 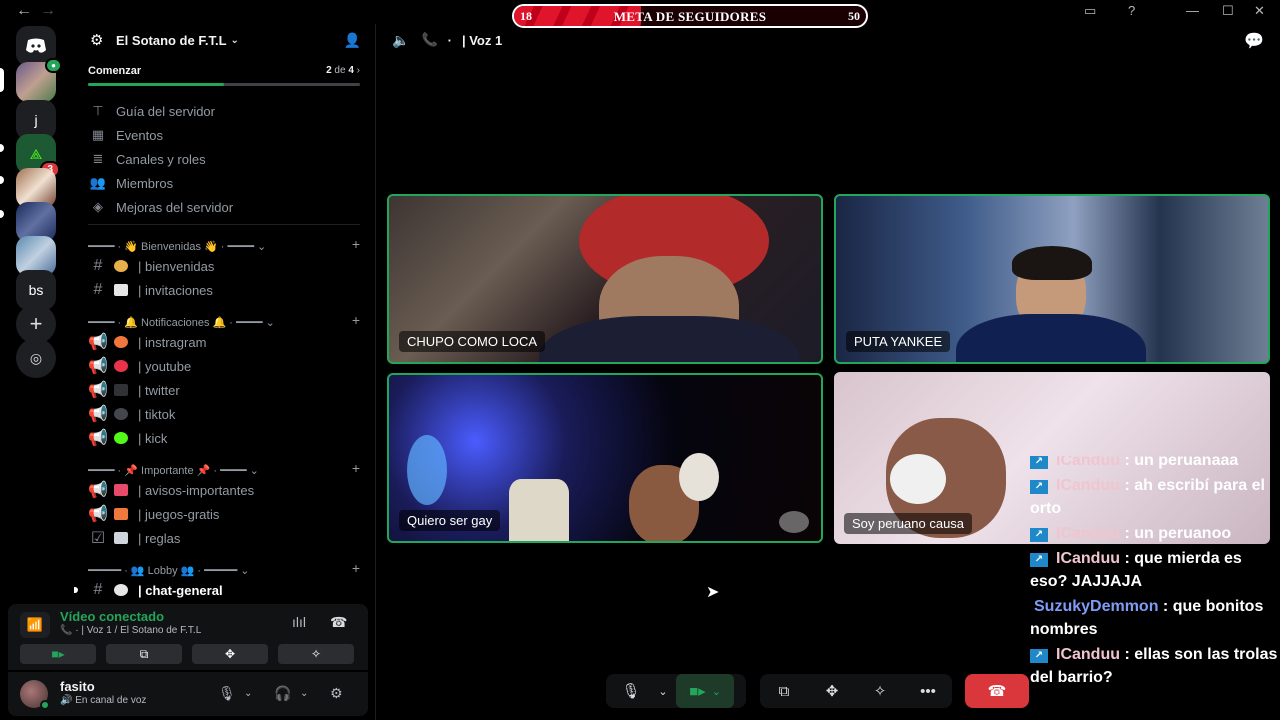 What do you see at coordinates (282, 693) in the screenshot?
I see `headphones-icon: 🎧` at bounding box center [282, 693].